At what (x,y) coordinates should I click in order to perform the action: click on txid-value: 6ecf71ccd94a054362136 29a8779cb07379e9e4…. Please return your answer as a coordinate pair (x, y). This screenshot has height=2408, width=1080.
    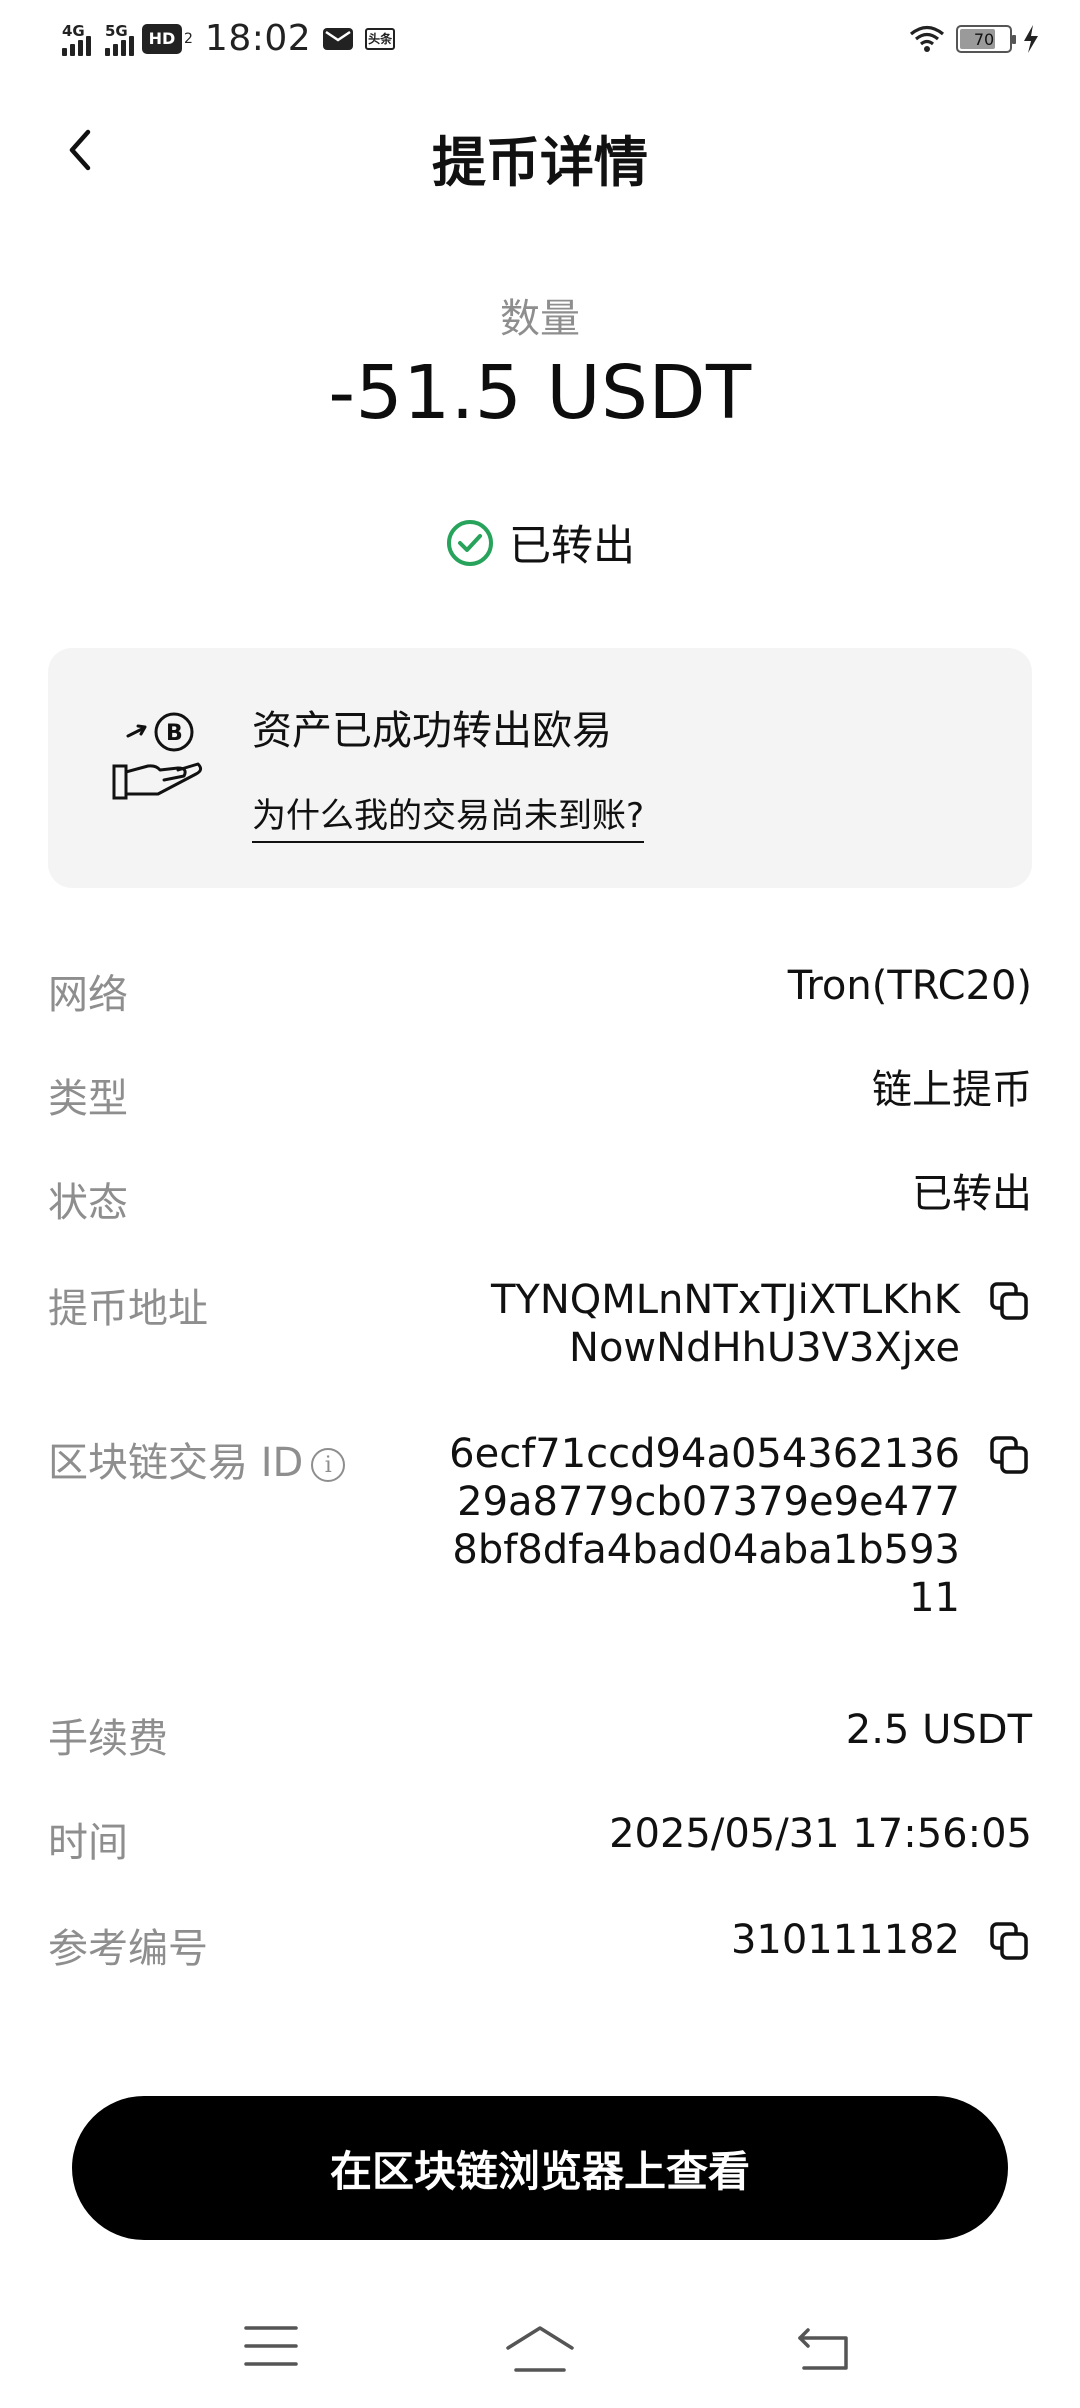
    Looking at the image, I should click on (704, 1526).